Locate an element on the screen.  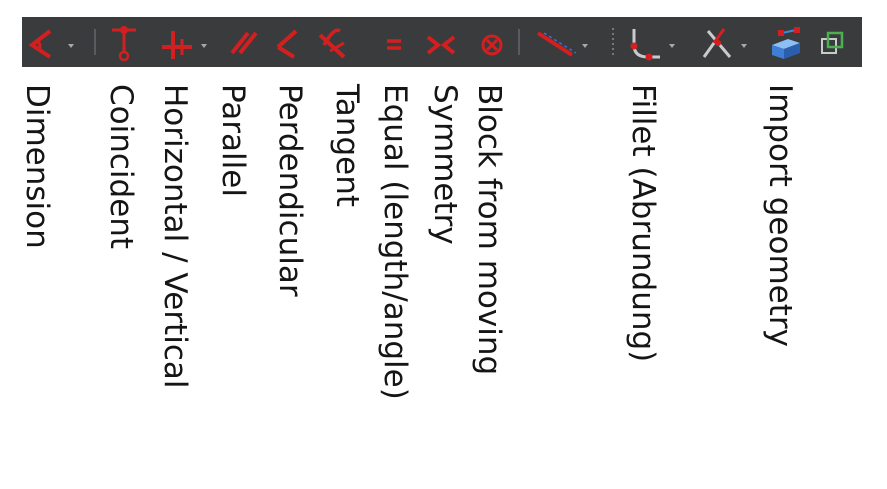
trim-button is located at coordinates (727, 42).